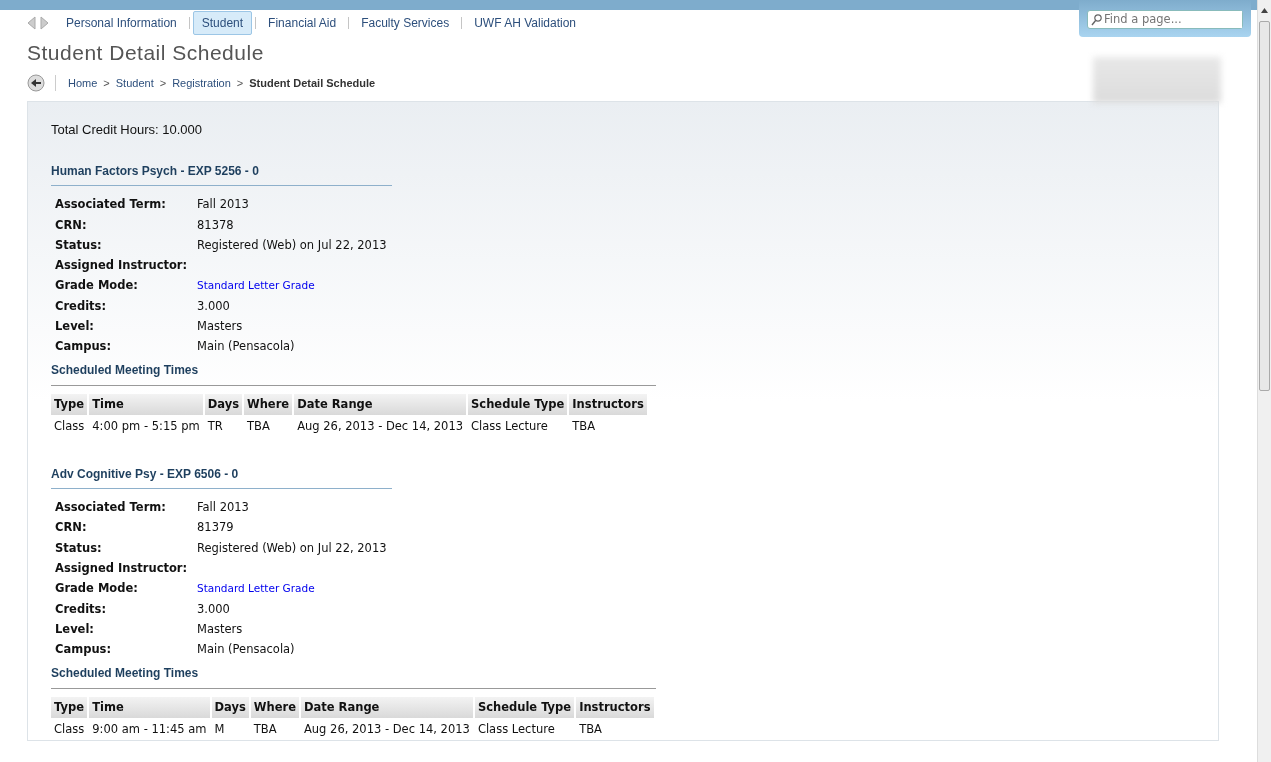 The image size is (1271, 762). I want to click on back-forward-arrows-icon, so click(38, 23).